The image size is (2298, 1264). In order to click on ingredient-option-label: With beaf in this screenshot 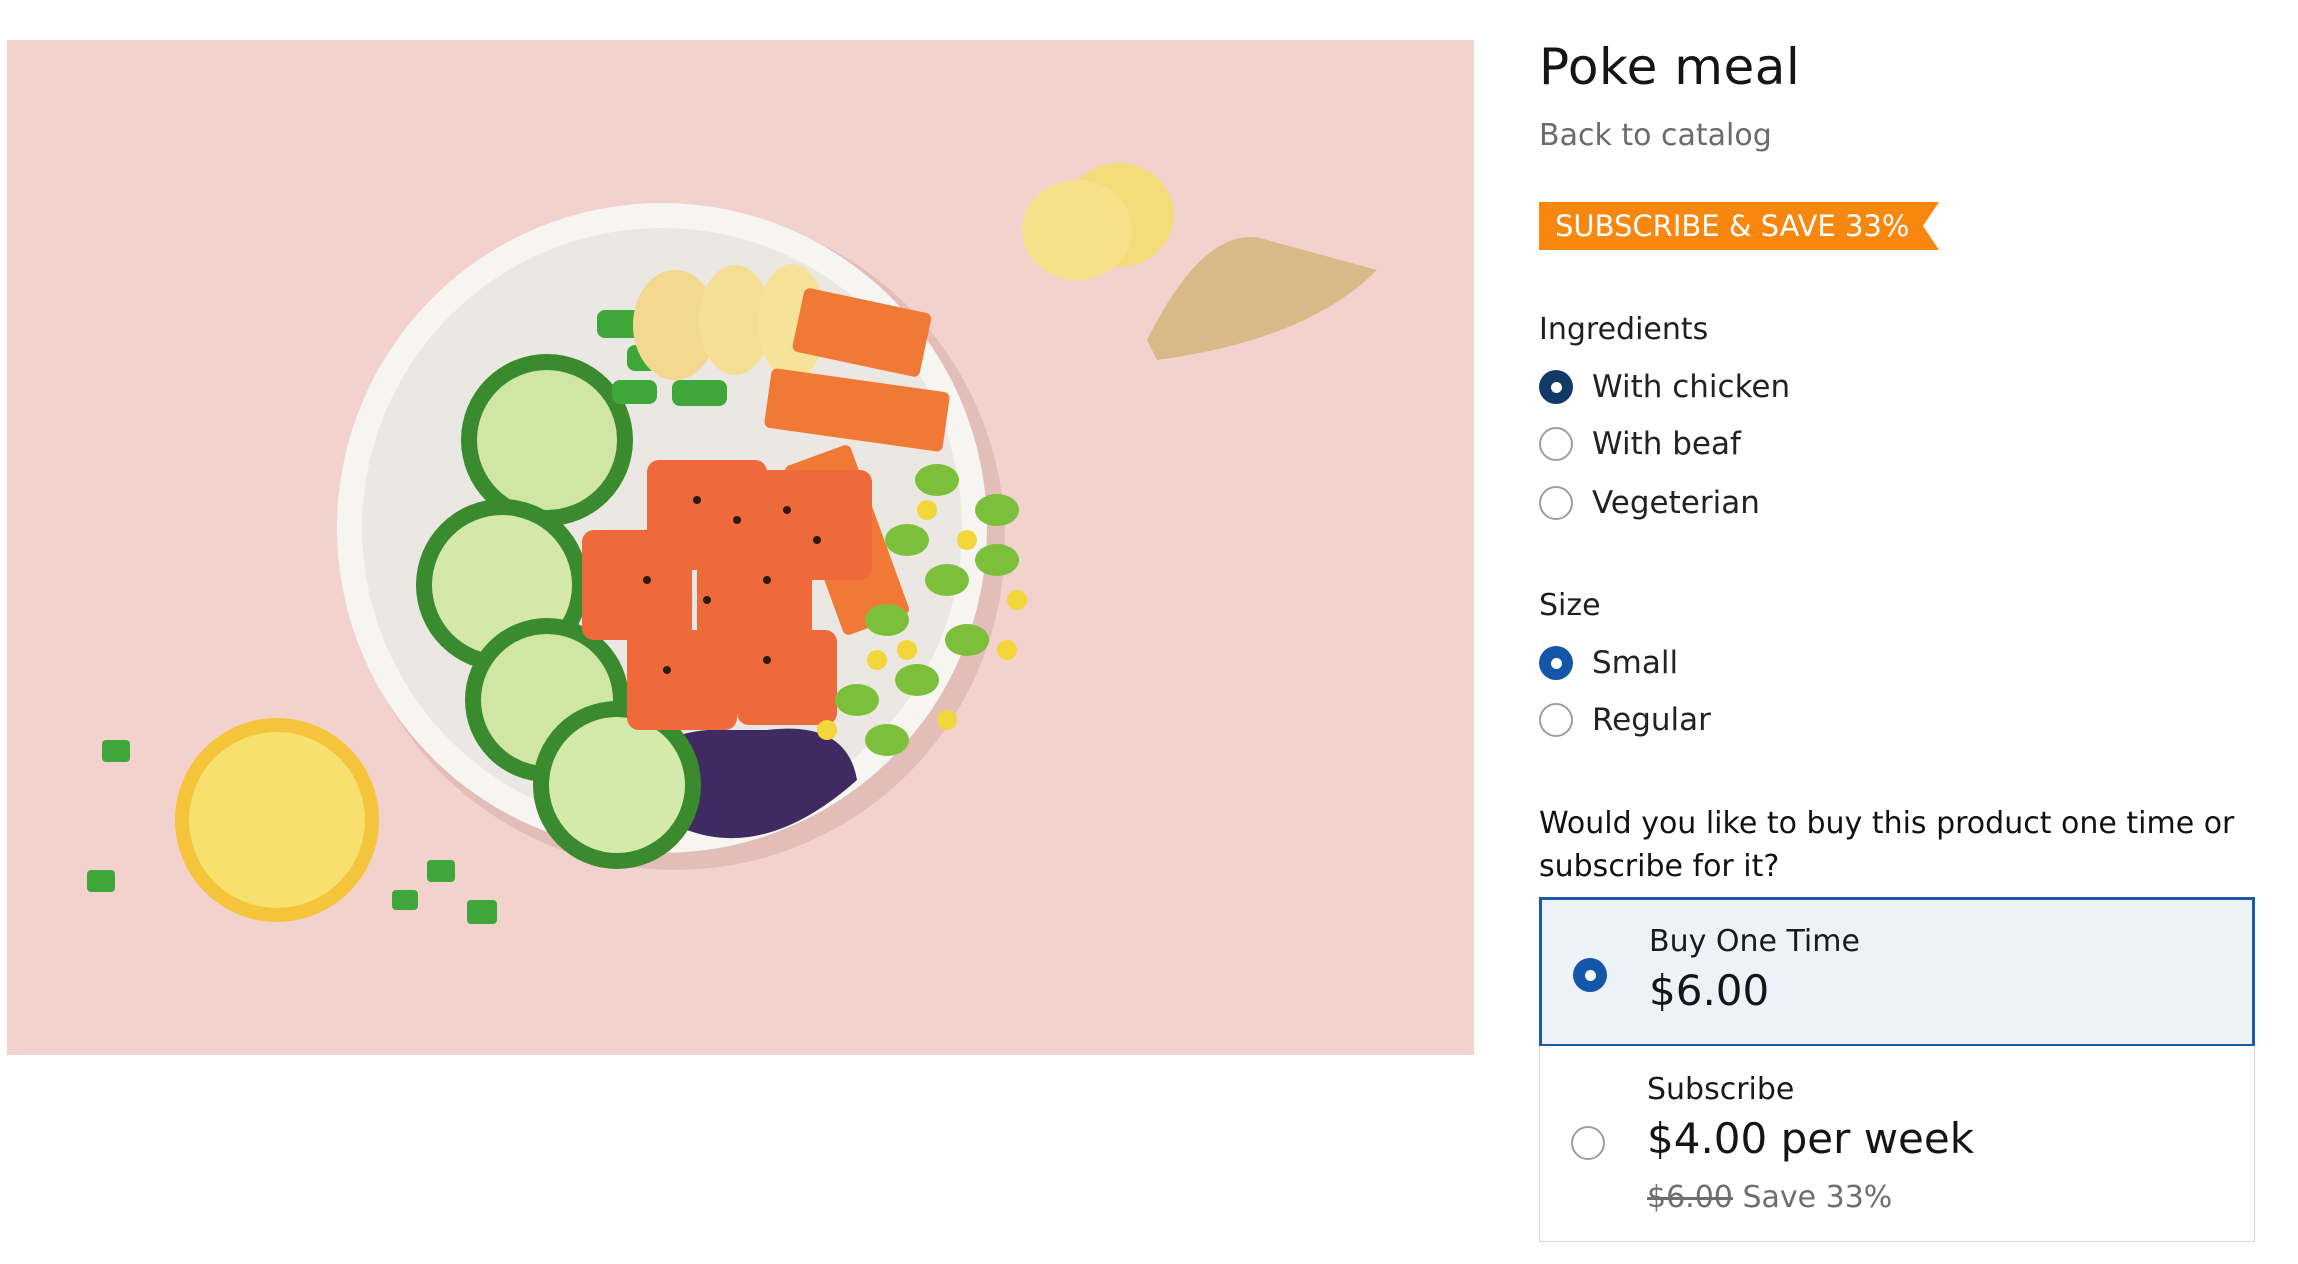, I will do `click(1666, 444)`.